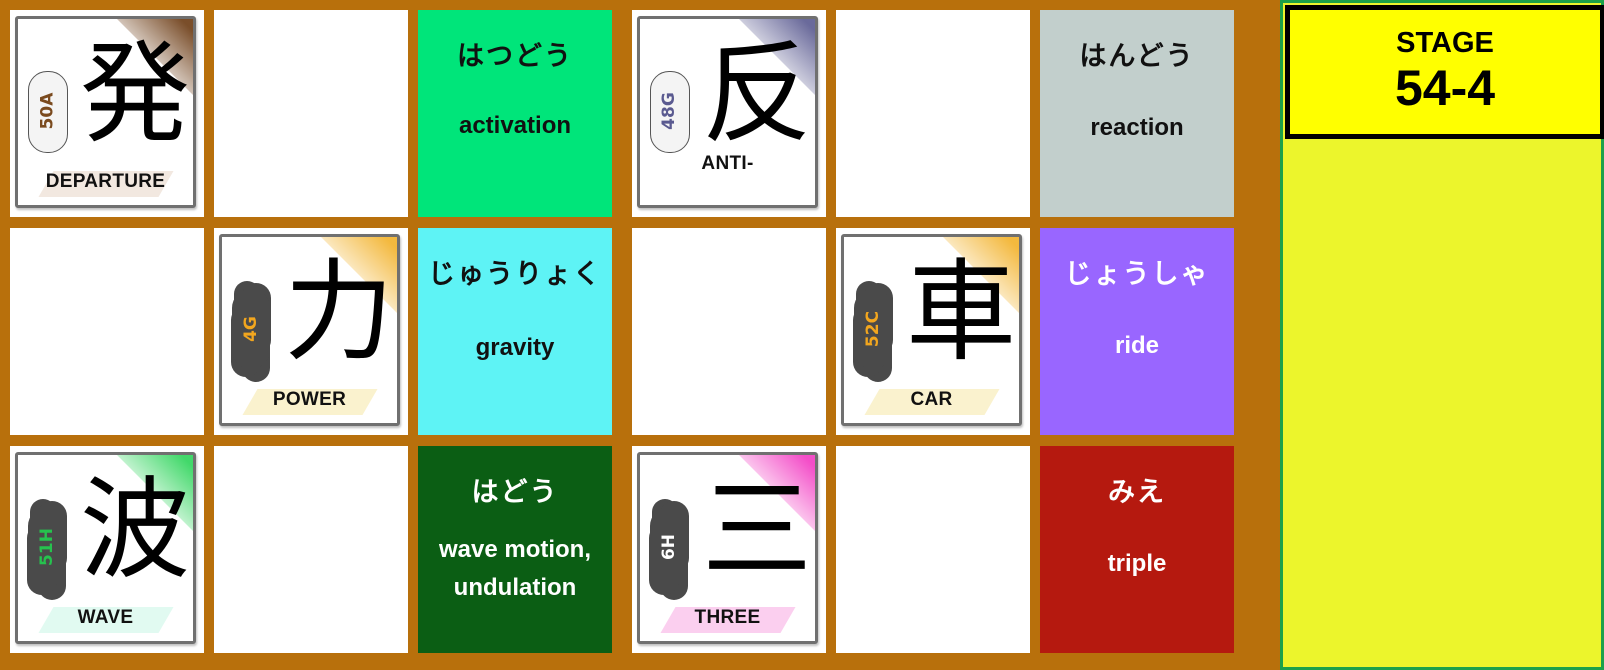 The height and width of the screenshot is (670, 1604). Describe the element at coordinates (515, 56) in the screenshot. I see `word-kana: はつどう` at that location.